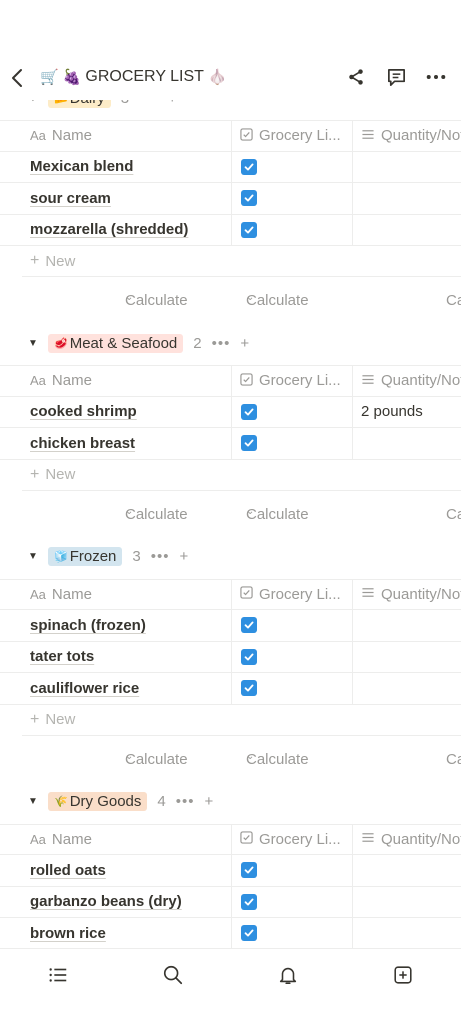 Image resolution: width=461 pixels, height=1024 pixels. Describe the element at coordinates (127, 166) in the screenshot. I see `item-name: Mexican blend` at that location.